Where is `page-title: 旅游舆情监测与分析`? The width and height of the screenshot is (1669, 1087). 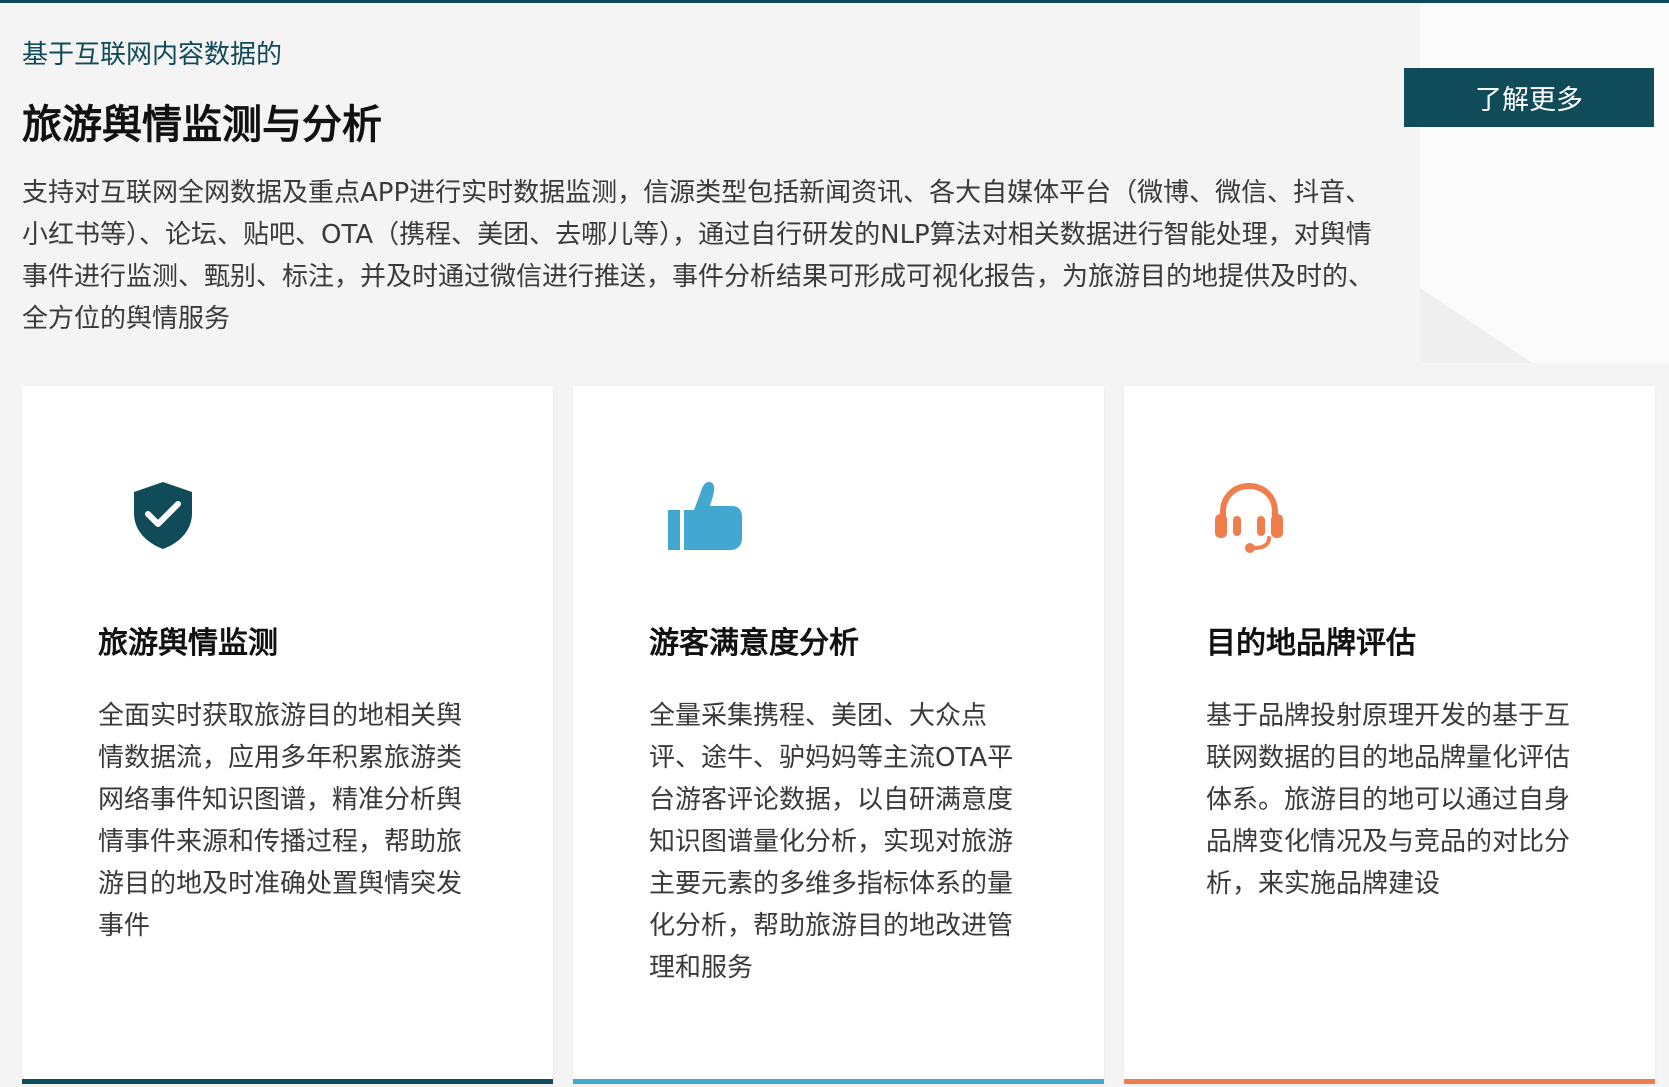
page-title: 旅游舆情监测与分析 is located at coordinates (202, 125).